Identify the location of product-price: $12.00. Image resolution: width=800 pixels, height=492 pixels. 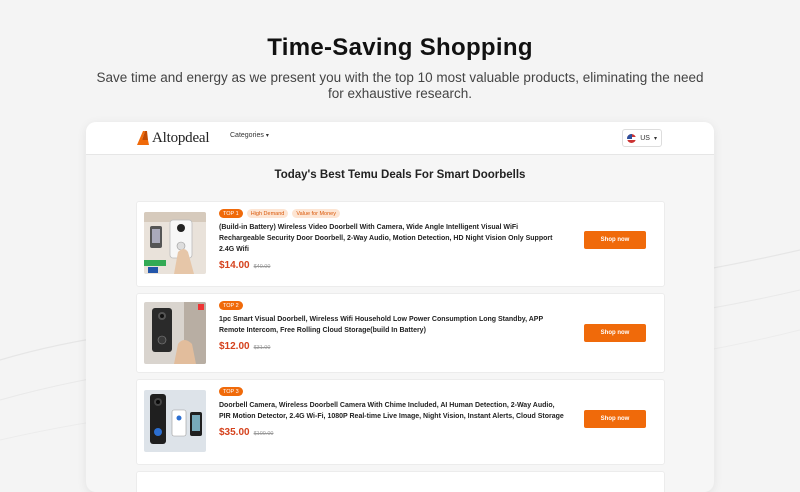
(234, 346).